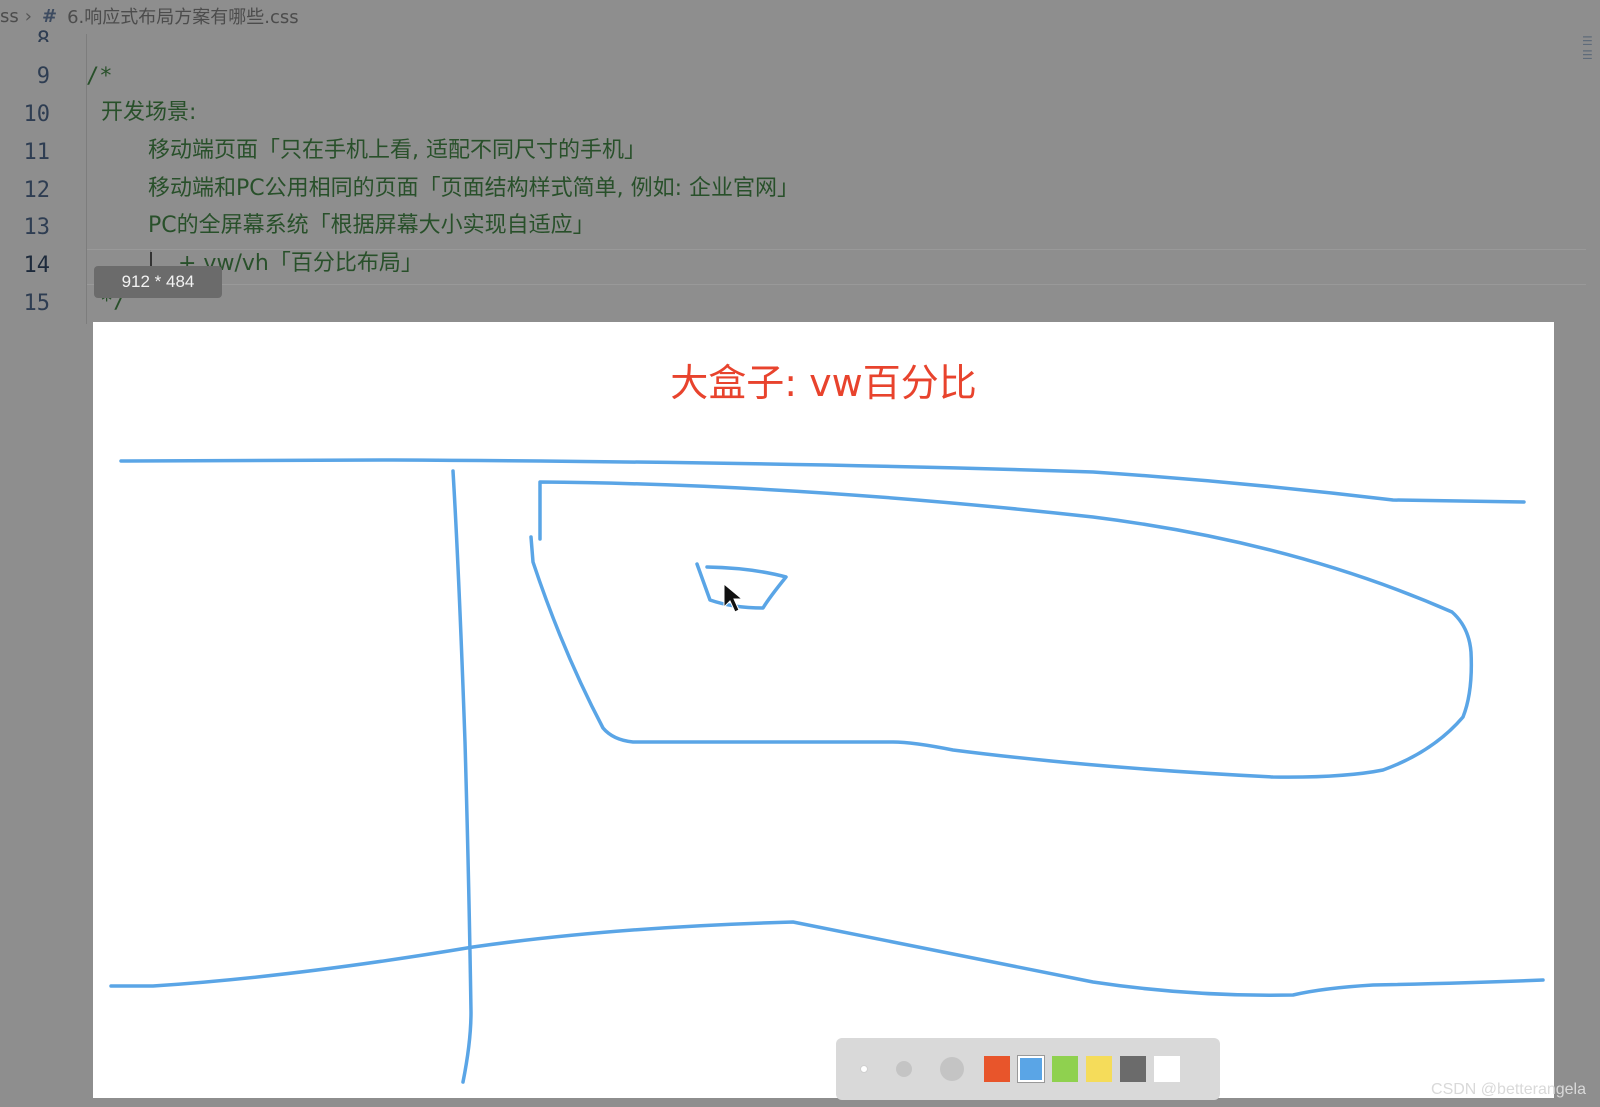 Image resolution: width=1600 pixels, height=1107 pixels. I want to click on annotation-toolbar, so click(1028, 1069).